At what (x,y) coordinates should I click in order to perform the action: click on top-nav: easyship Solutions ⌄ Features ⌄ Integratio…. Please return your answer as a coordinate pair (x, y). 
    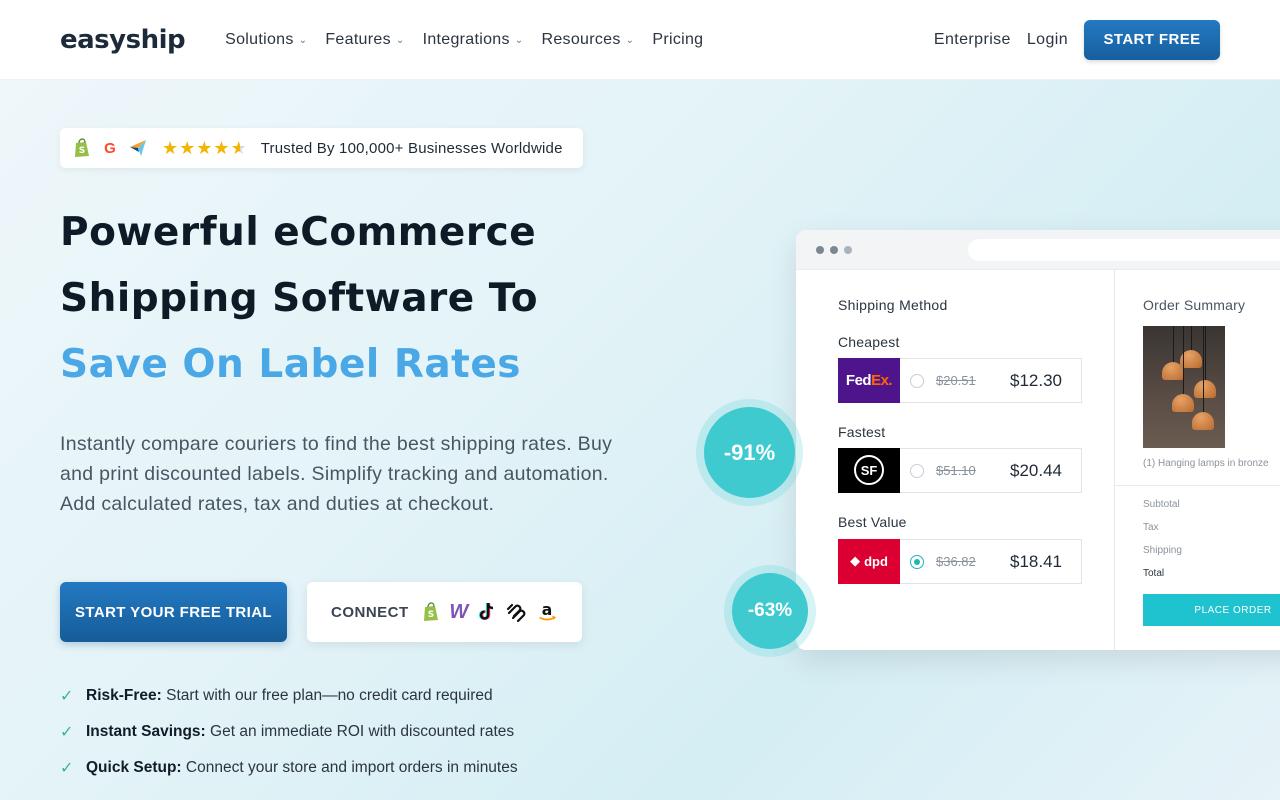
    Looking at the image, I should click on (640, 40).